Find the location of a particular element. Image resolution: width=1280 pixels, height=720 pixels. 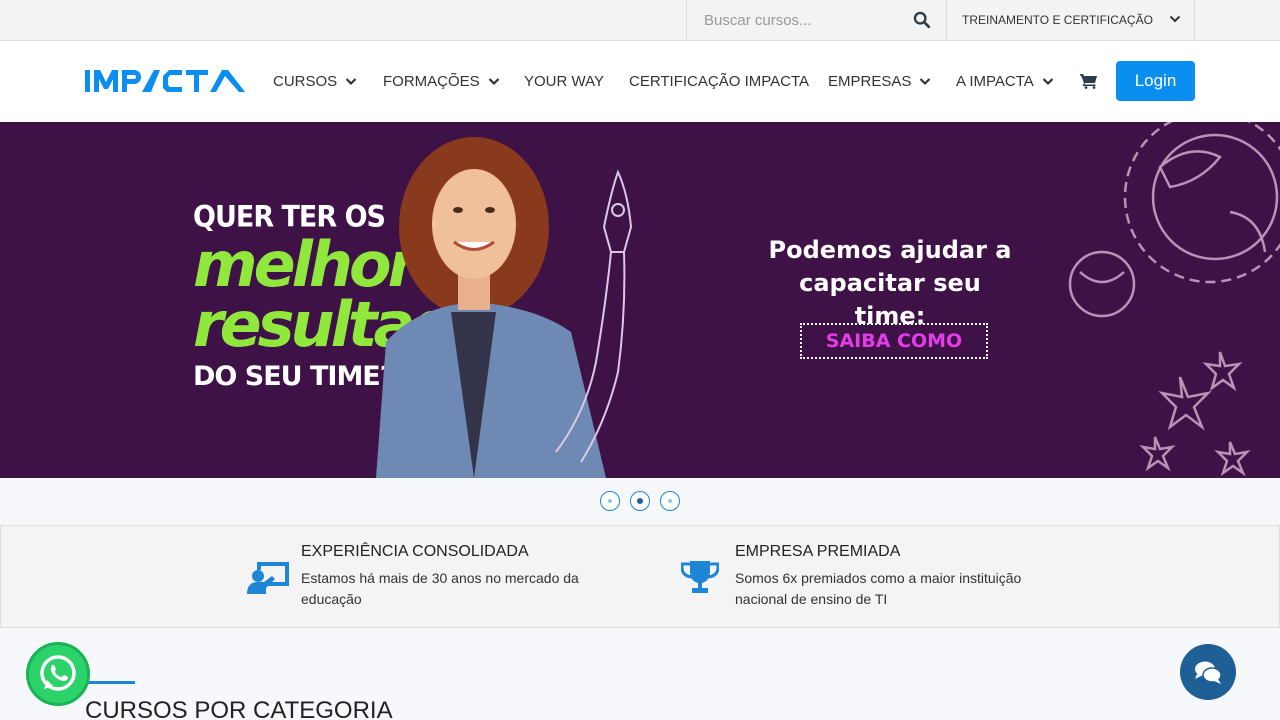

nav-item-label: CERTIFICAÇÃO IMPACTA is located at coordinates (719, 81).